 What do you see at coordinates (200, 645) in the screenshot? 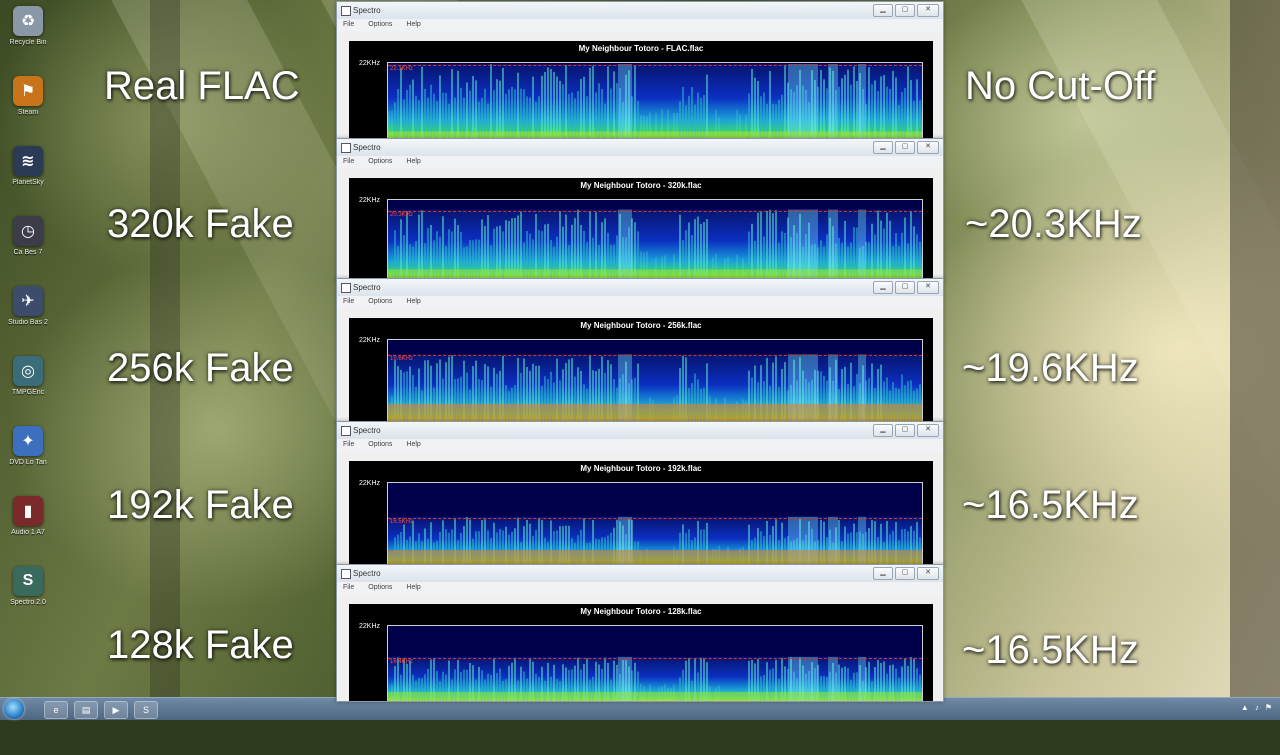
I see `label-128k-fake: 128k Fake` at bounding box center [200, 645].